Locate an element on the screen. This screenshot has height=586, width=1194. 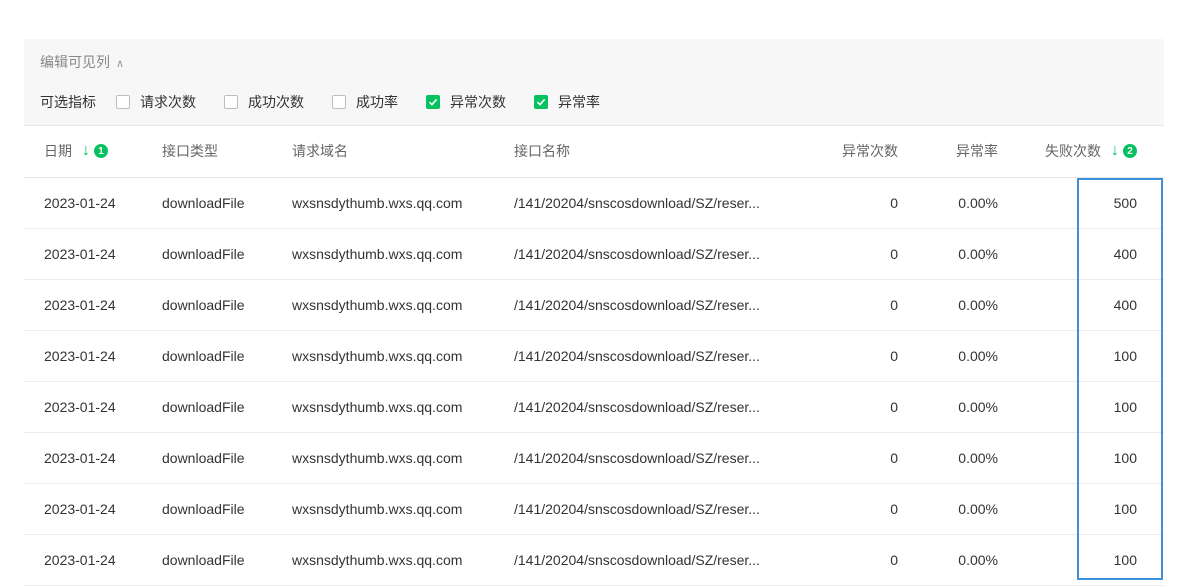
column-settings-panel: 编辑可见列 ∧ 可选指标 请求次数 成功次数 成功率 异常次数 异常率 is located at coordinates (594, 82).